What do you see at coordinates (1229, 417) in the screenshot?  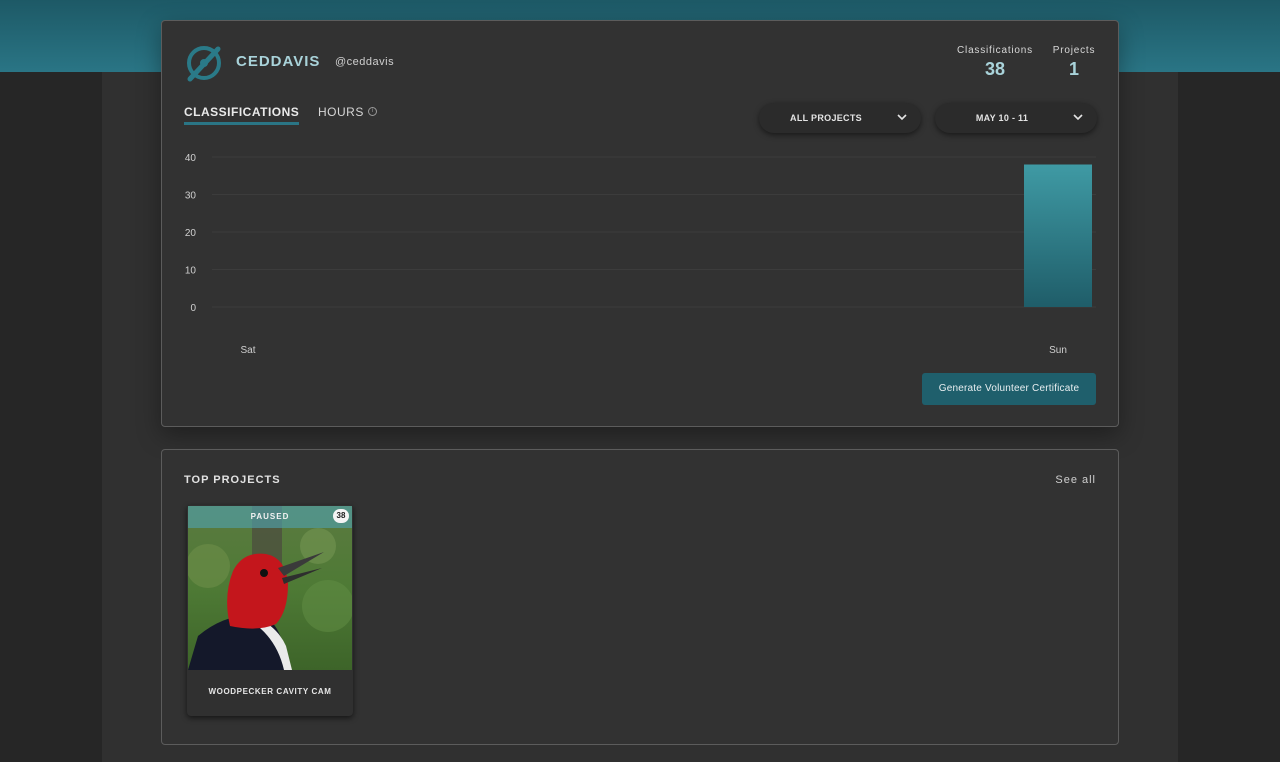 I see `right-gutter` at bounding box center [1229, 417].